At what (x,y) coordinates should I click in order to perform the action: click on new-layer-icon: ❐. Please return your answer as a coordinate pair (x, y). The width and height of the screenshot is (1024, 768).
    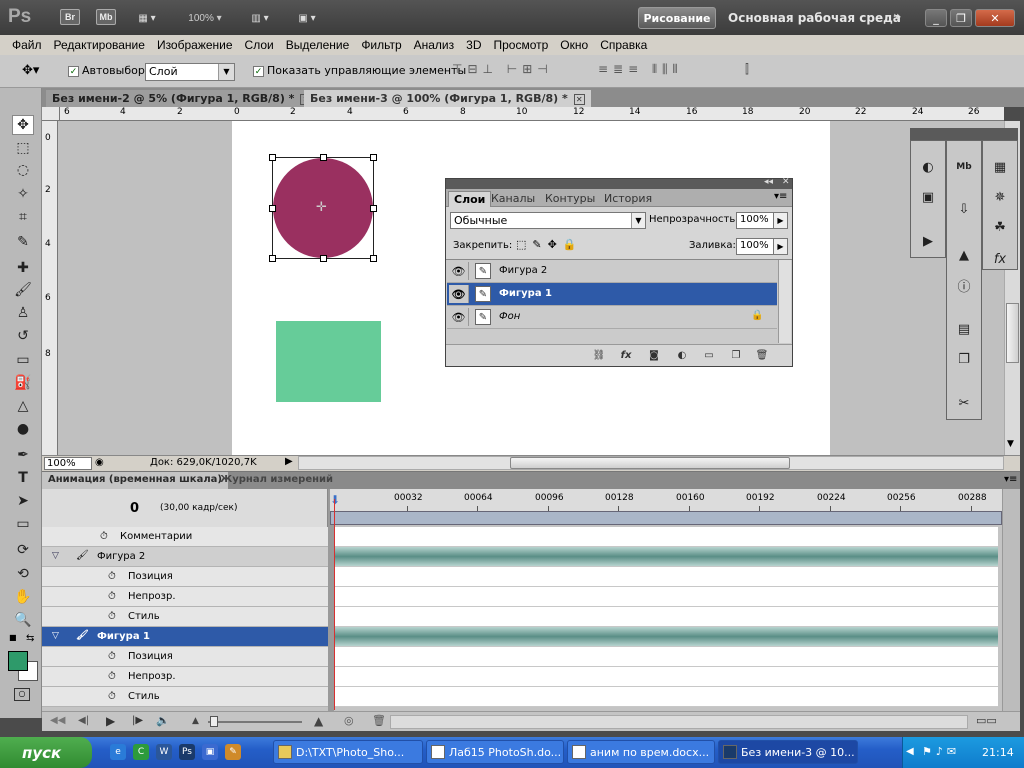
    Looking at the image, I should click on (736, 355).